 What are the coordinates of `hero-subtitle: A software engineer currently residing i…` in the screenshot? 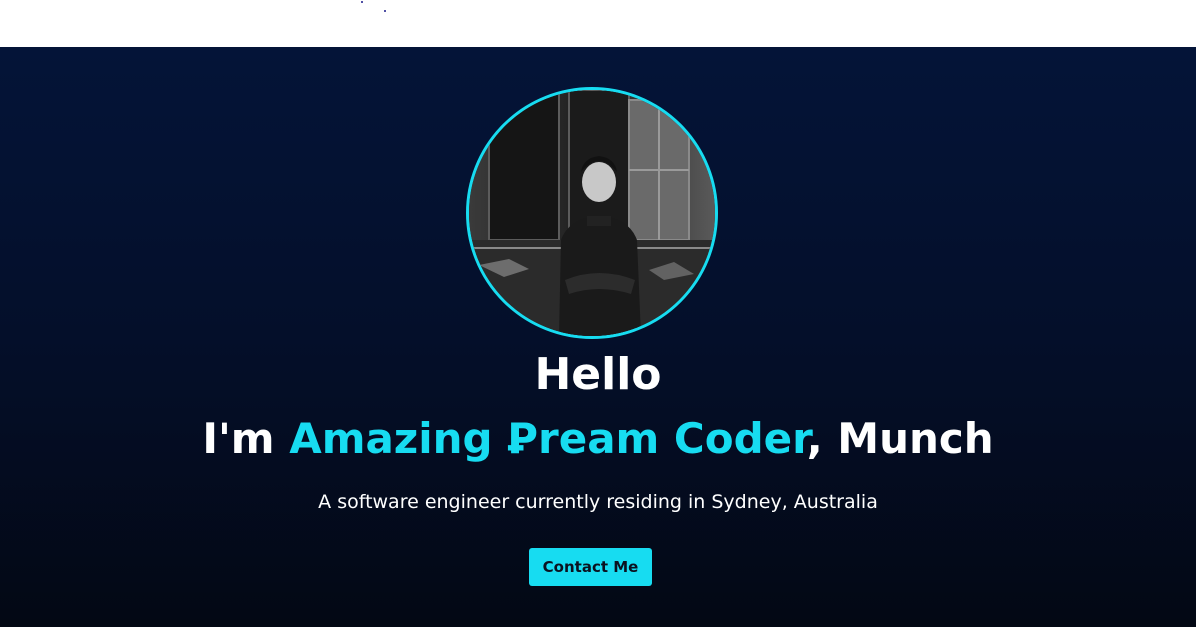 It's located at (598, 502).